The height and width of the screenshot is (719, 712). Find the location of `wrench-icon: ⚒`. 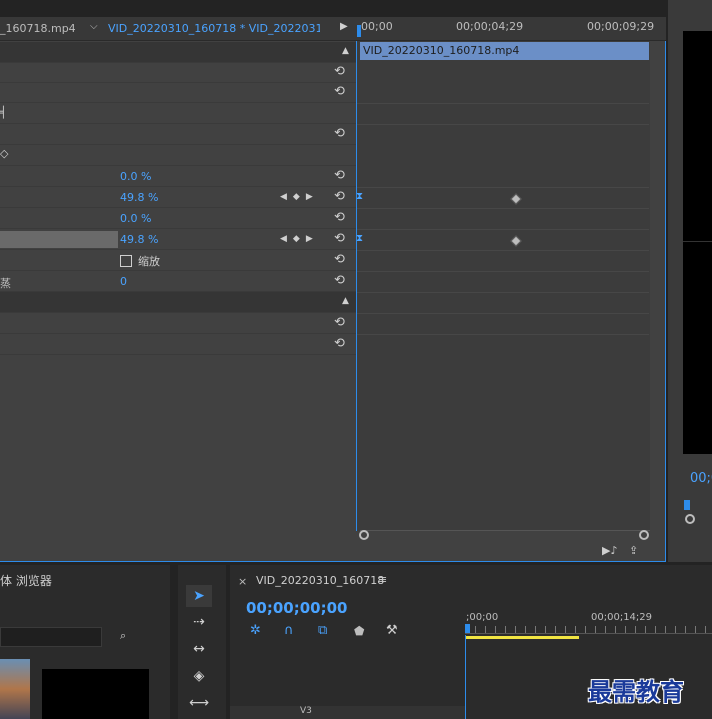

wrench-icon: ⚒ is located at coordinates (392, 630).